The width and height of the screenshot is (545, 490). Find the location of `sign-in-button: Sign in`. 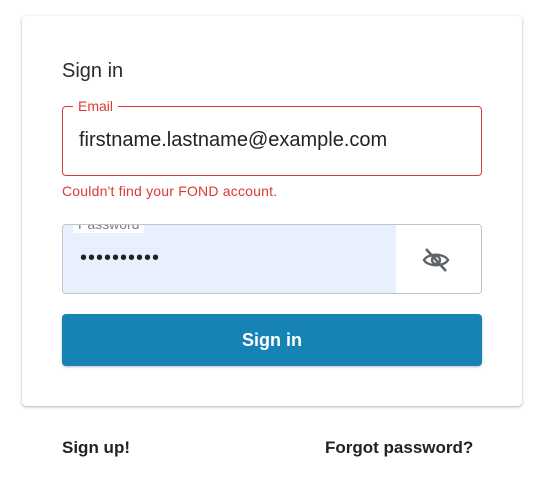

sign-in-button: Sign in is located at coordinates (272, 340).